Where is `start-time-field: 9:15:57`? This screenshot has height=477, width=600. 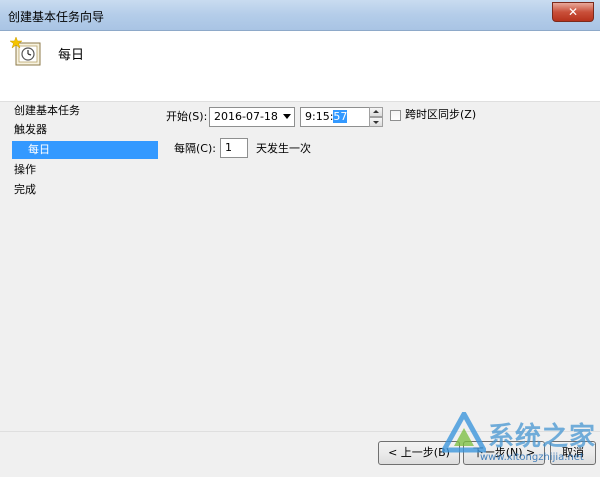 start-time-field: 9:15:57 is located at coordinates (335, 117).